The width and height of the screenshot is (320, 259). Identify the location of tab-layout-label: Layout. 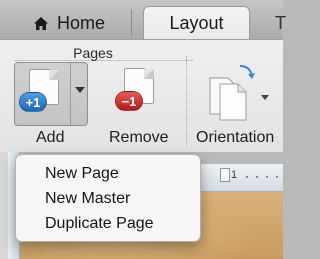
(196, 23).